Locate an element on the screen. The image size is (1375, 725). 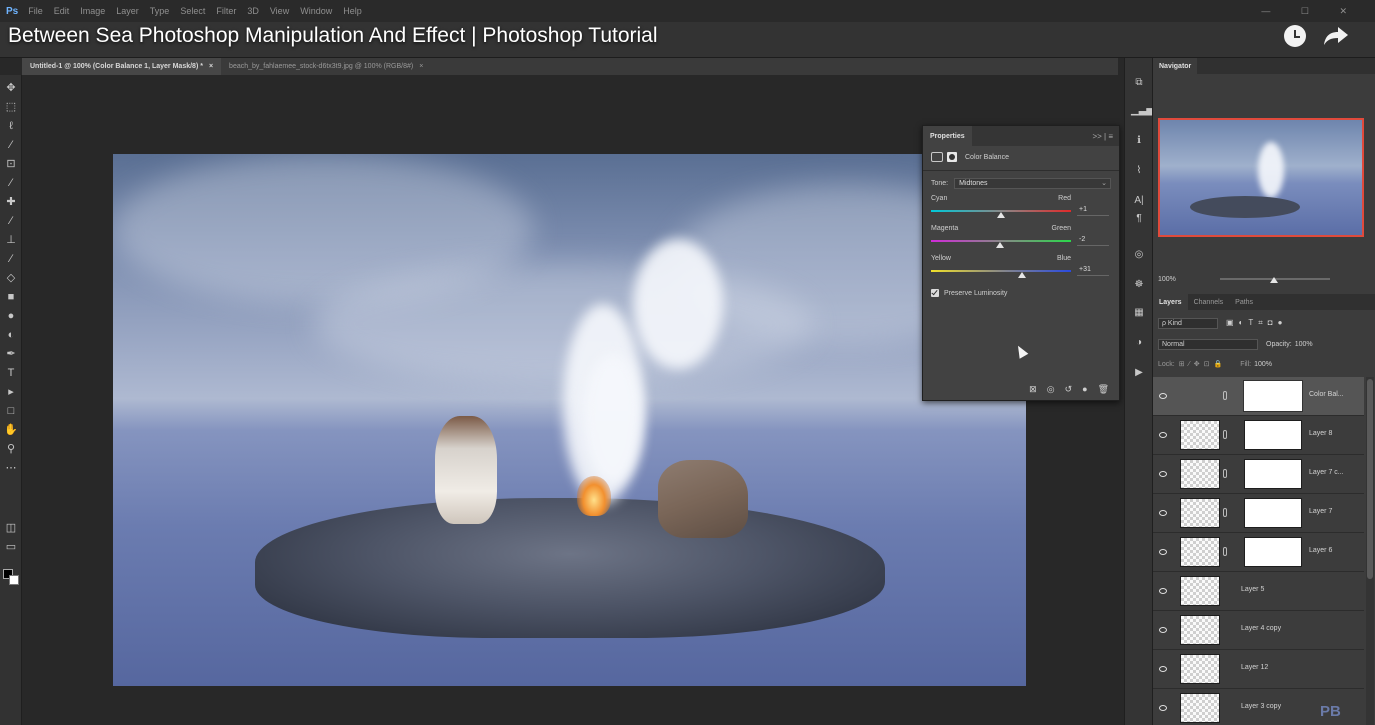
panel-menu-icon: >> | ≡ is located at coordinates (1102, 136).